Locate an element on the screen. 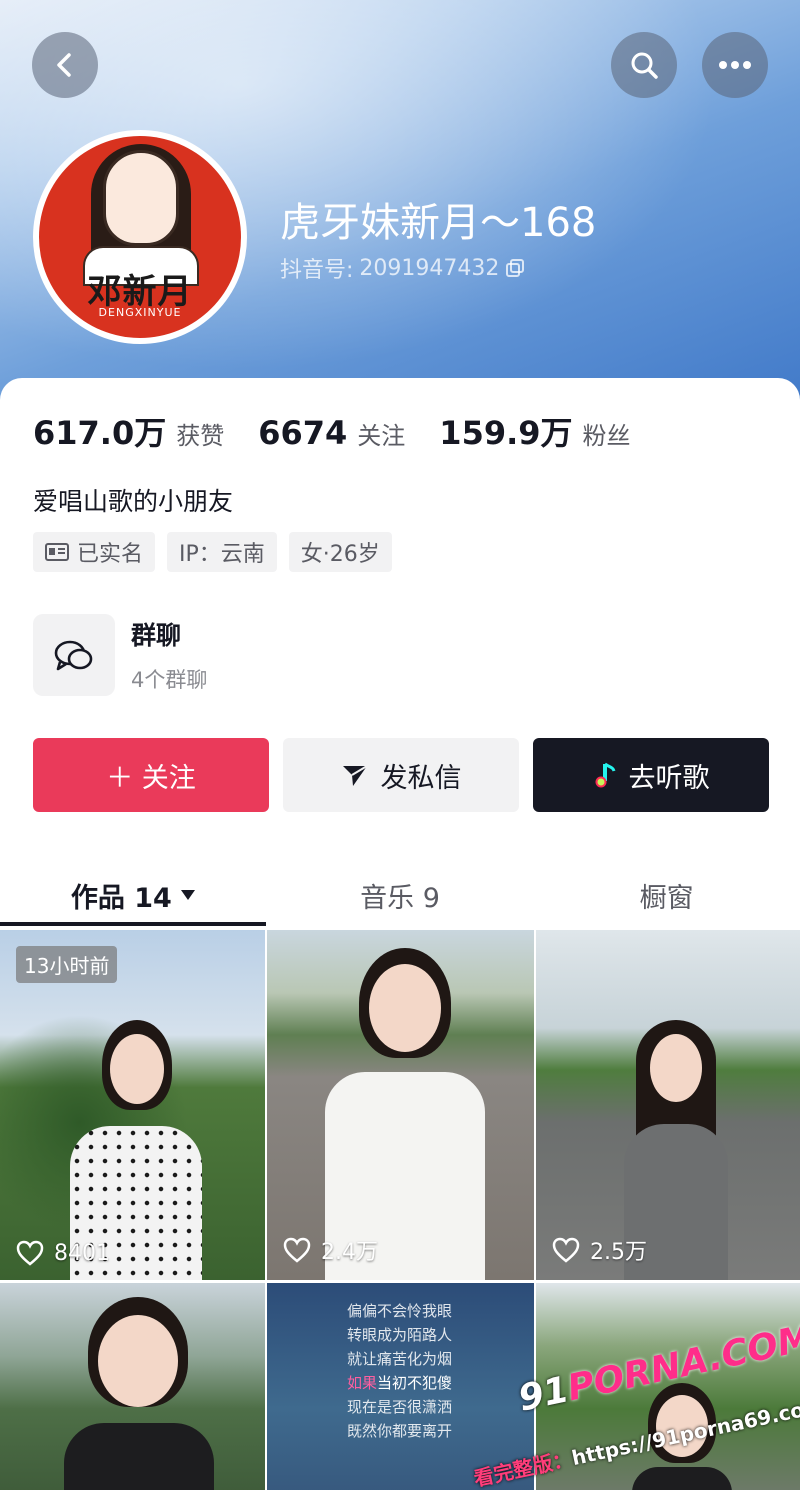  content-tabs: 作品 14 音乐 9 橱窗 is located at coordinates (400, 895).